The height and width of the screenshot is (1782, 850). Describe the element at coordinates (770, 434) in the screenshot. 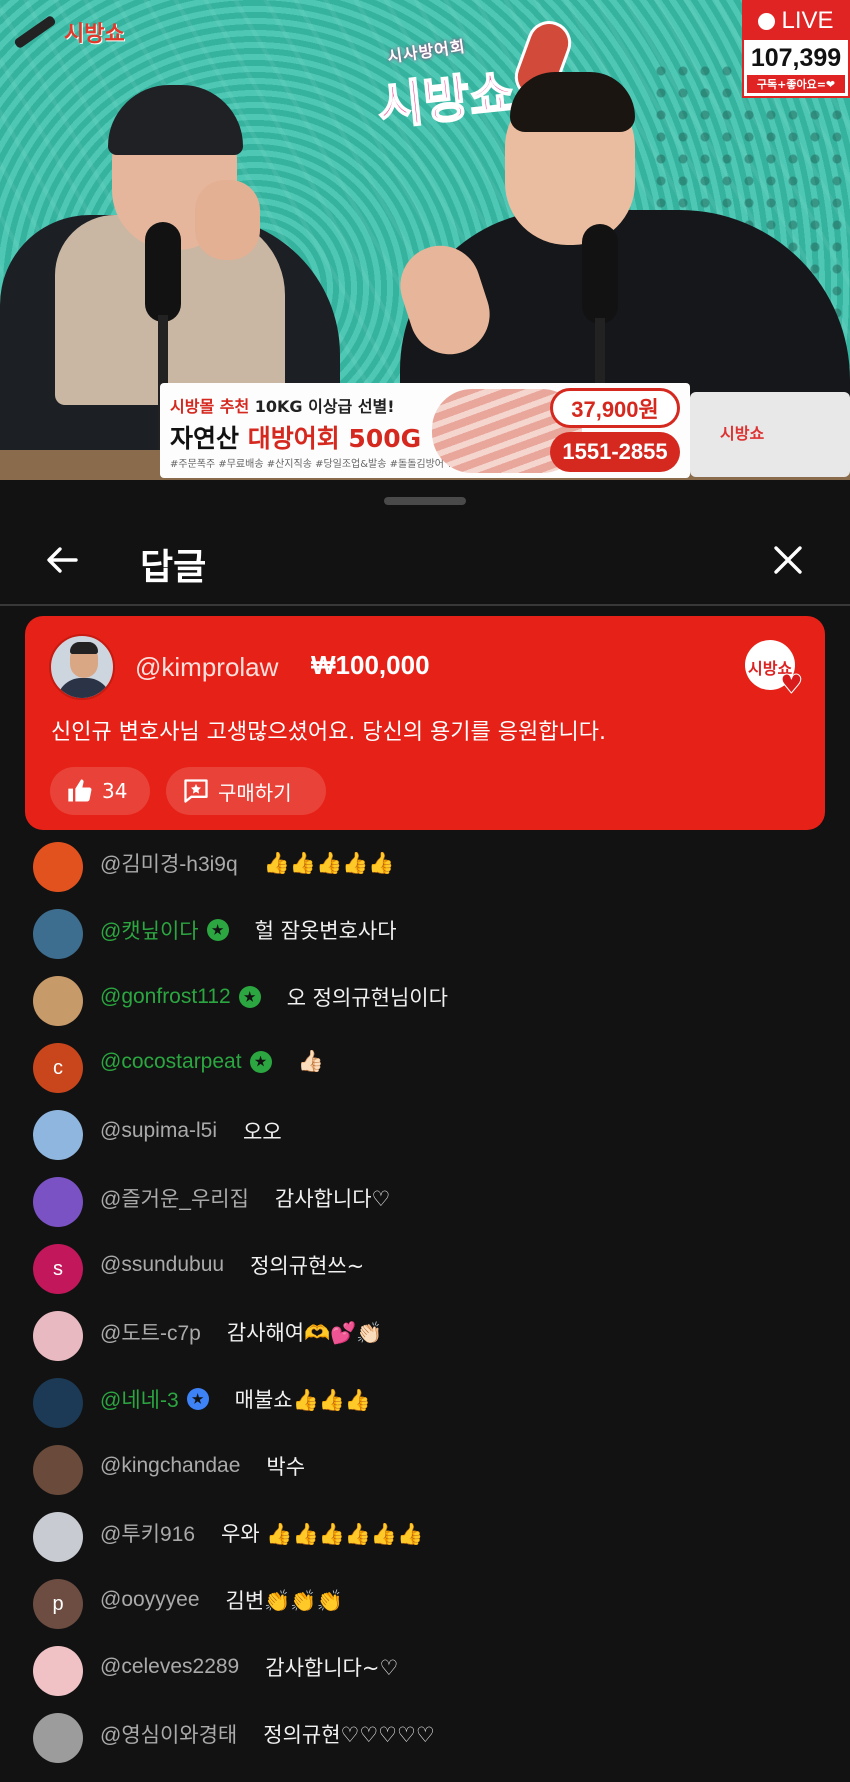

I see `laptop: 시방쇼` at that location.